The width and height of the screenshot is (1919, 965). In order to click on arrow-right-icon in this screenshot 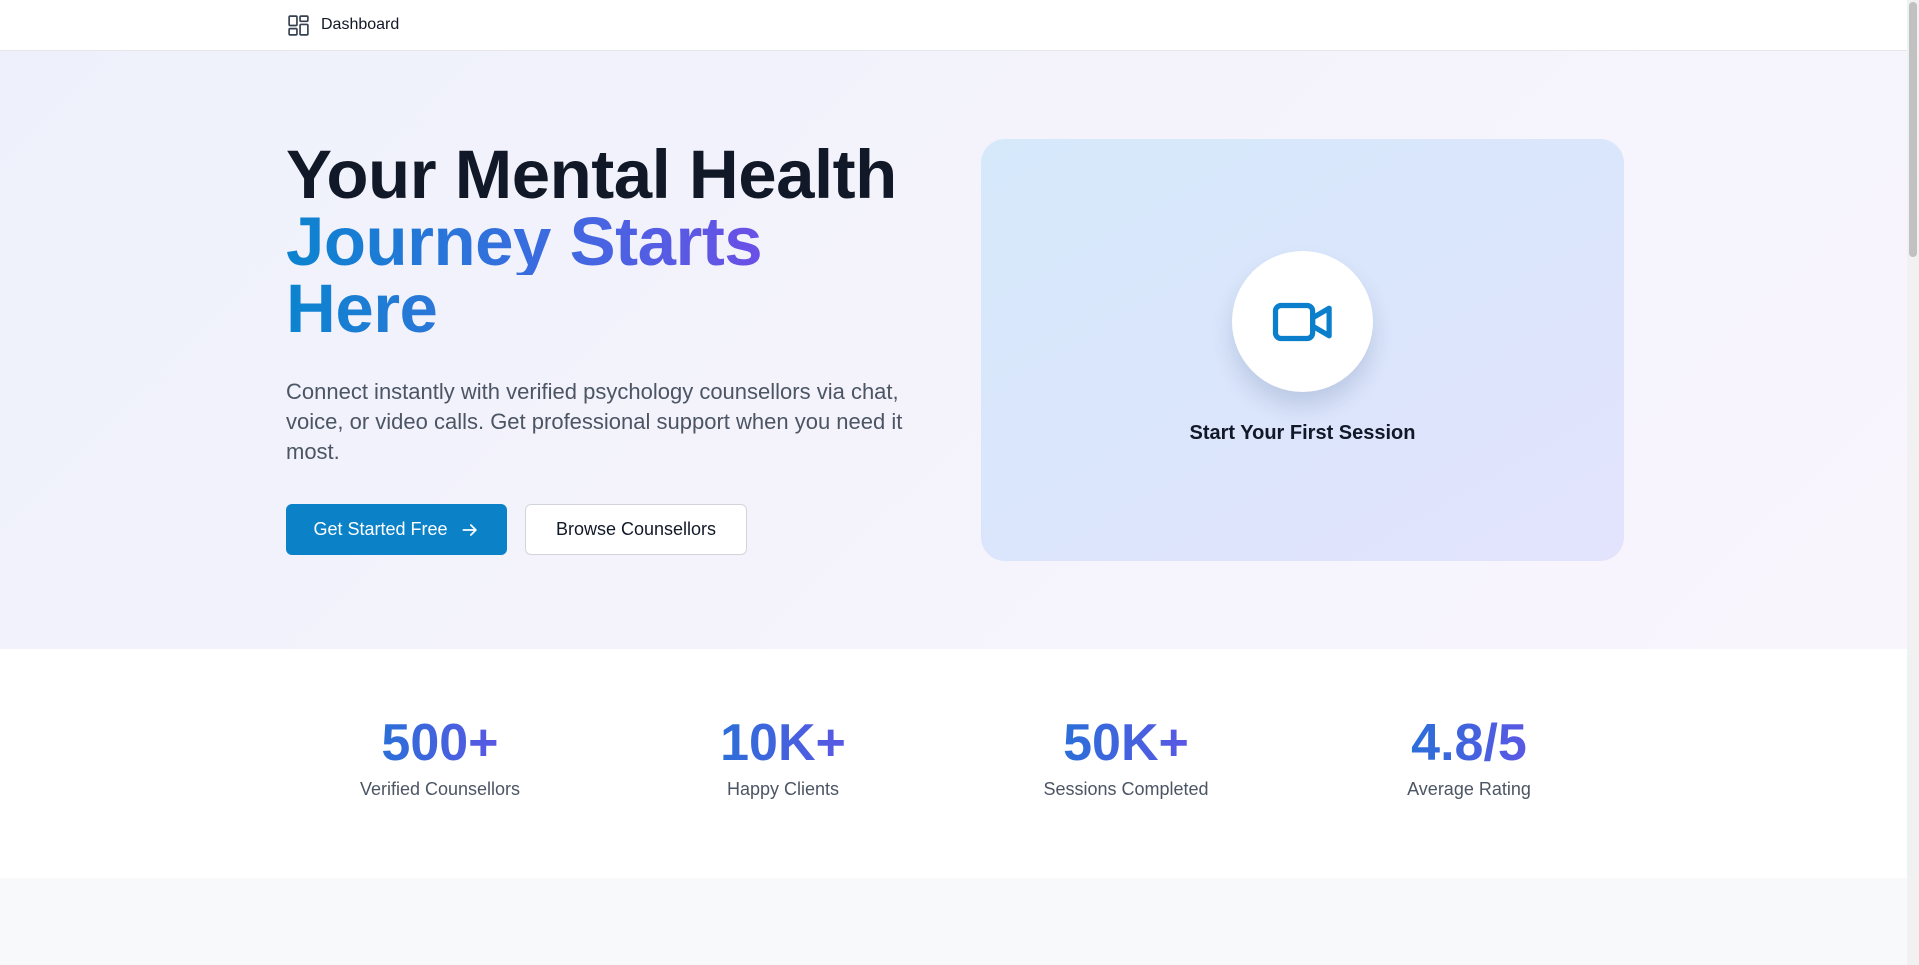, I will do `click(469, 529)`.